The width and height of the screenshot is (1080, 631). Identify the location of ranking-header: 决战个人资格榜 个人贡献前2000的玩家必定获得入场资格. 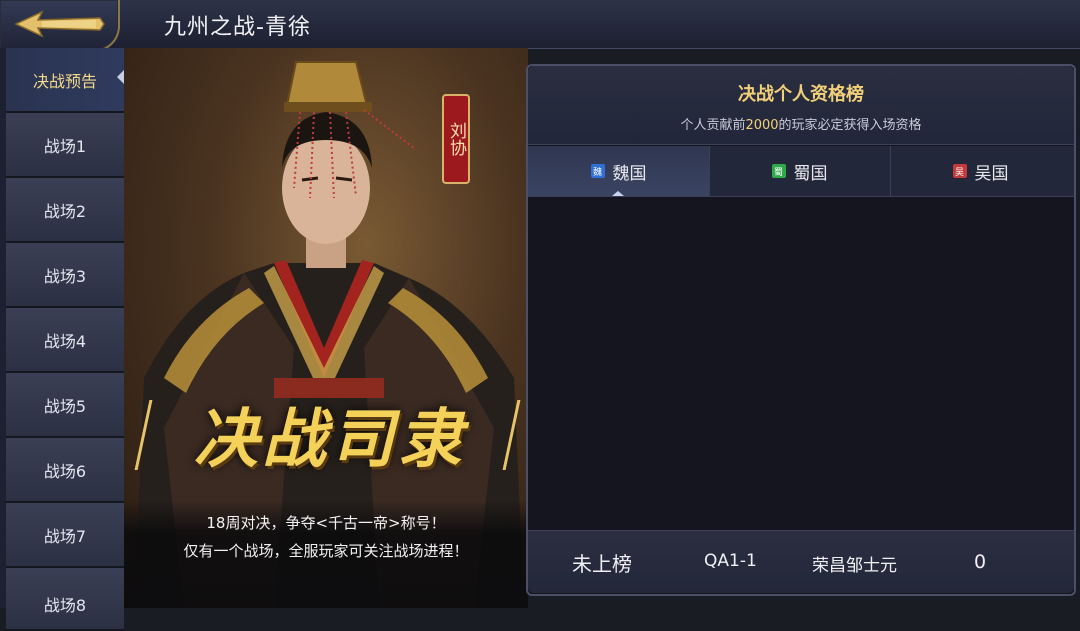
(801, 105).